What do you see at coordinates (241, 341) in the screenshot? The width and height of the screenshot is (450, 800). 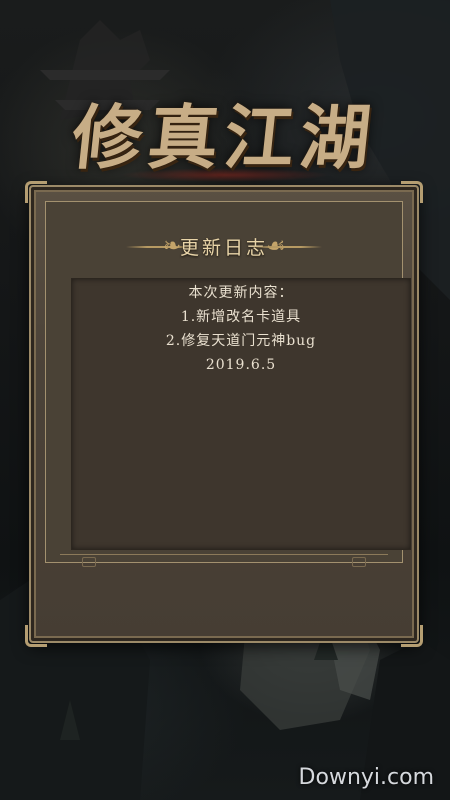 I see `note-item: 2.修复天道门元神bug` at bounding box center [241, 341].